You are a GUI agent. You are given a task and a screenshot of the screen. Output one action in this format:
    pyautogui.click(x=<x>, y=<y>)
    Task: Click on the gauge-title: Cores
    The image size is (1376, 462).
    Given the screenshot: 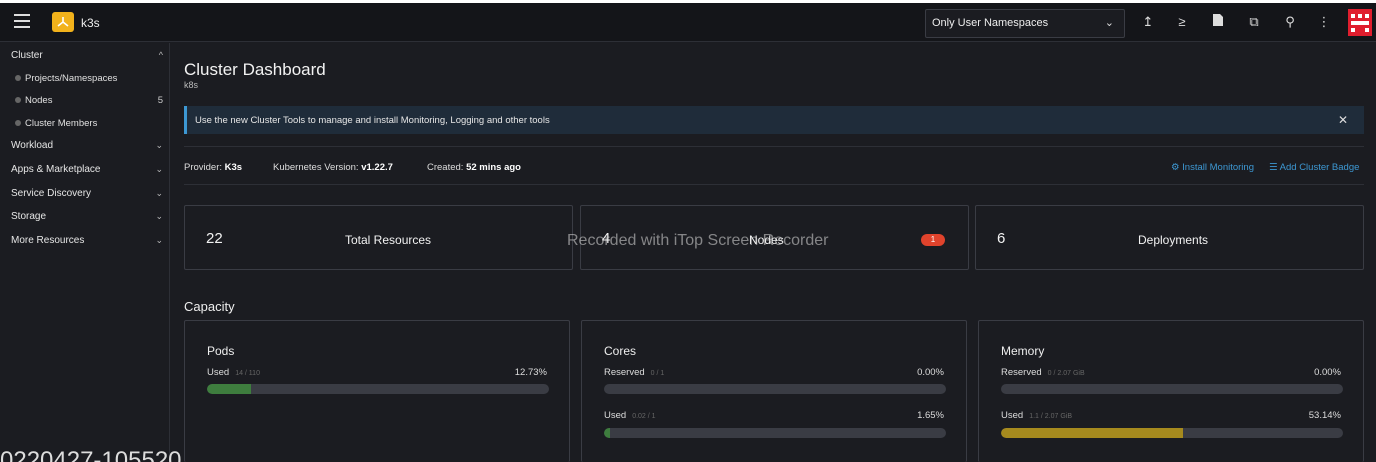 What is the action you would take?
    pyautogui.click(x=620, y=351)
    